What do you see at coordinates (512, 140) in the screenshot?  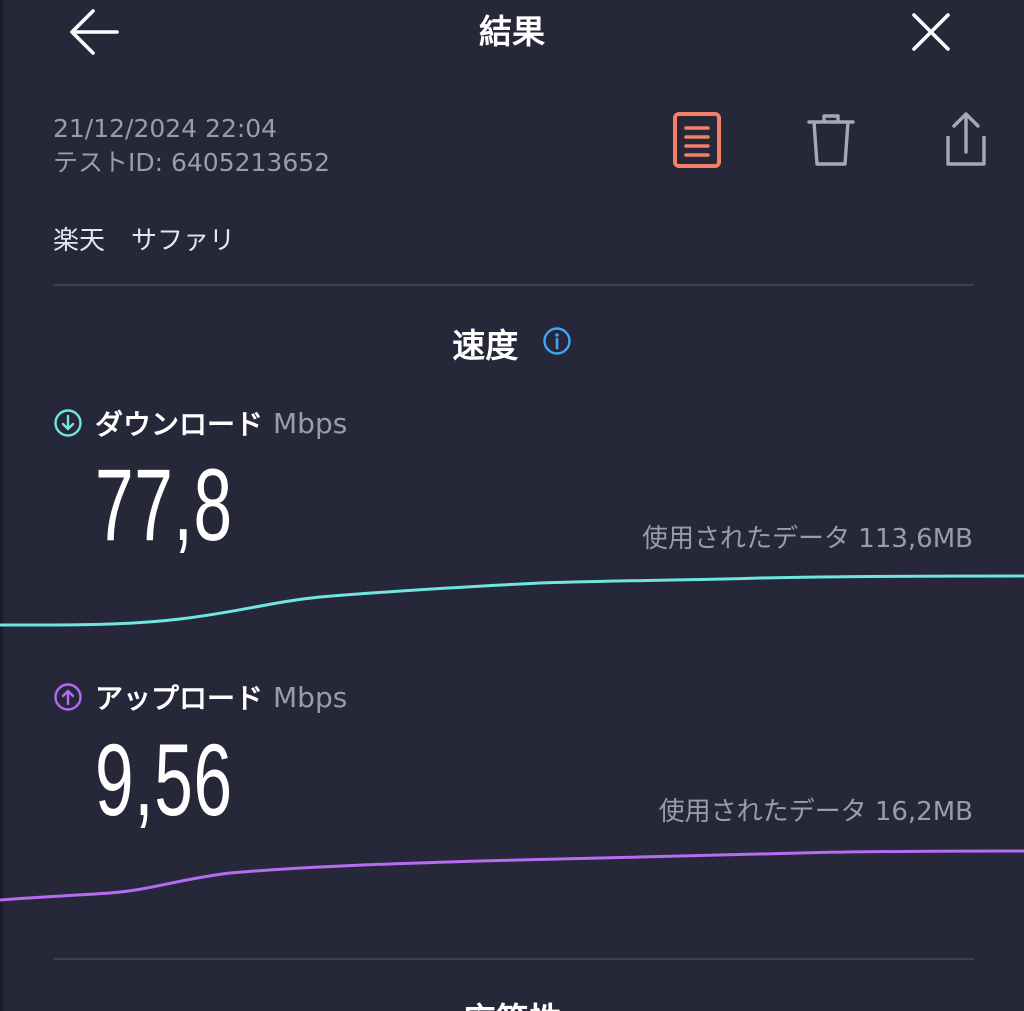 I see `action-bar` at bounding box center [512, 140].